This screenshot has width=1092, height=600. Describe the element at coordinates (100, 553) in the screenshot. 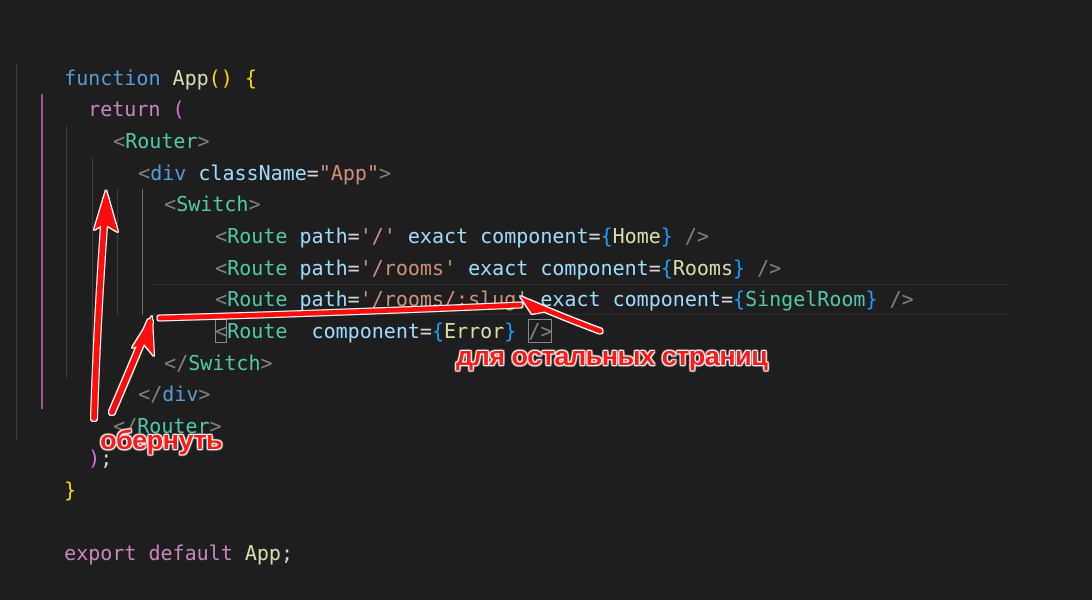

I see `keyword: export` at that location.